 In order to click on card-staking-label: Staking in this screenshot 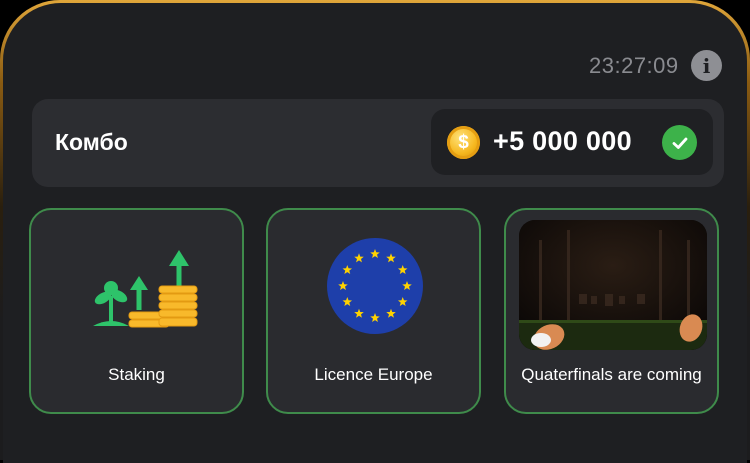, I will do `click(136, 374)`.